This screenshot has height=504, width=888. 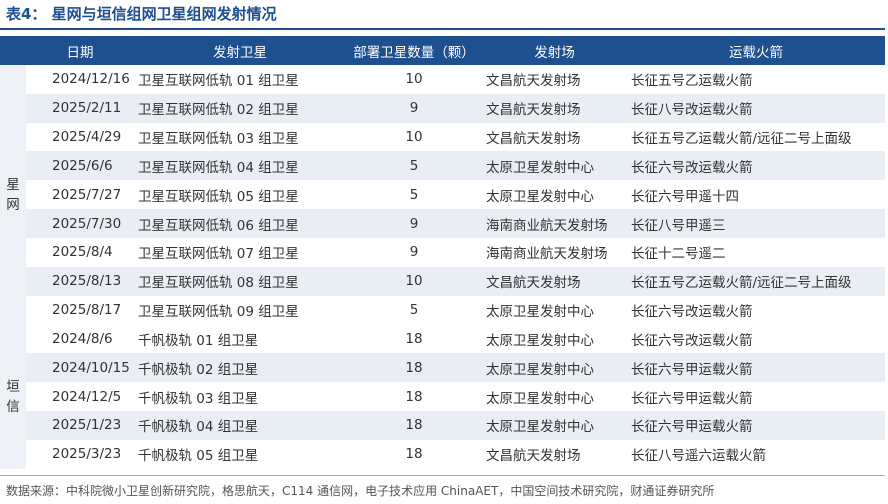 What do you see at coordinates (87, 396) in the screenshot?
I see `cell-date: 2024/12/5` at bounding box center [87, 396].